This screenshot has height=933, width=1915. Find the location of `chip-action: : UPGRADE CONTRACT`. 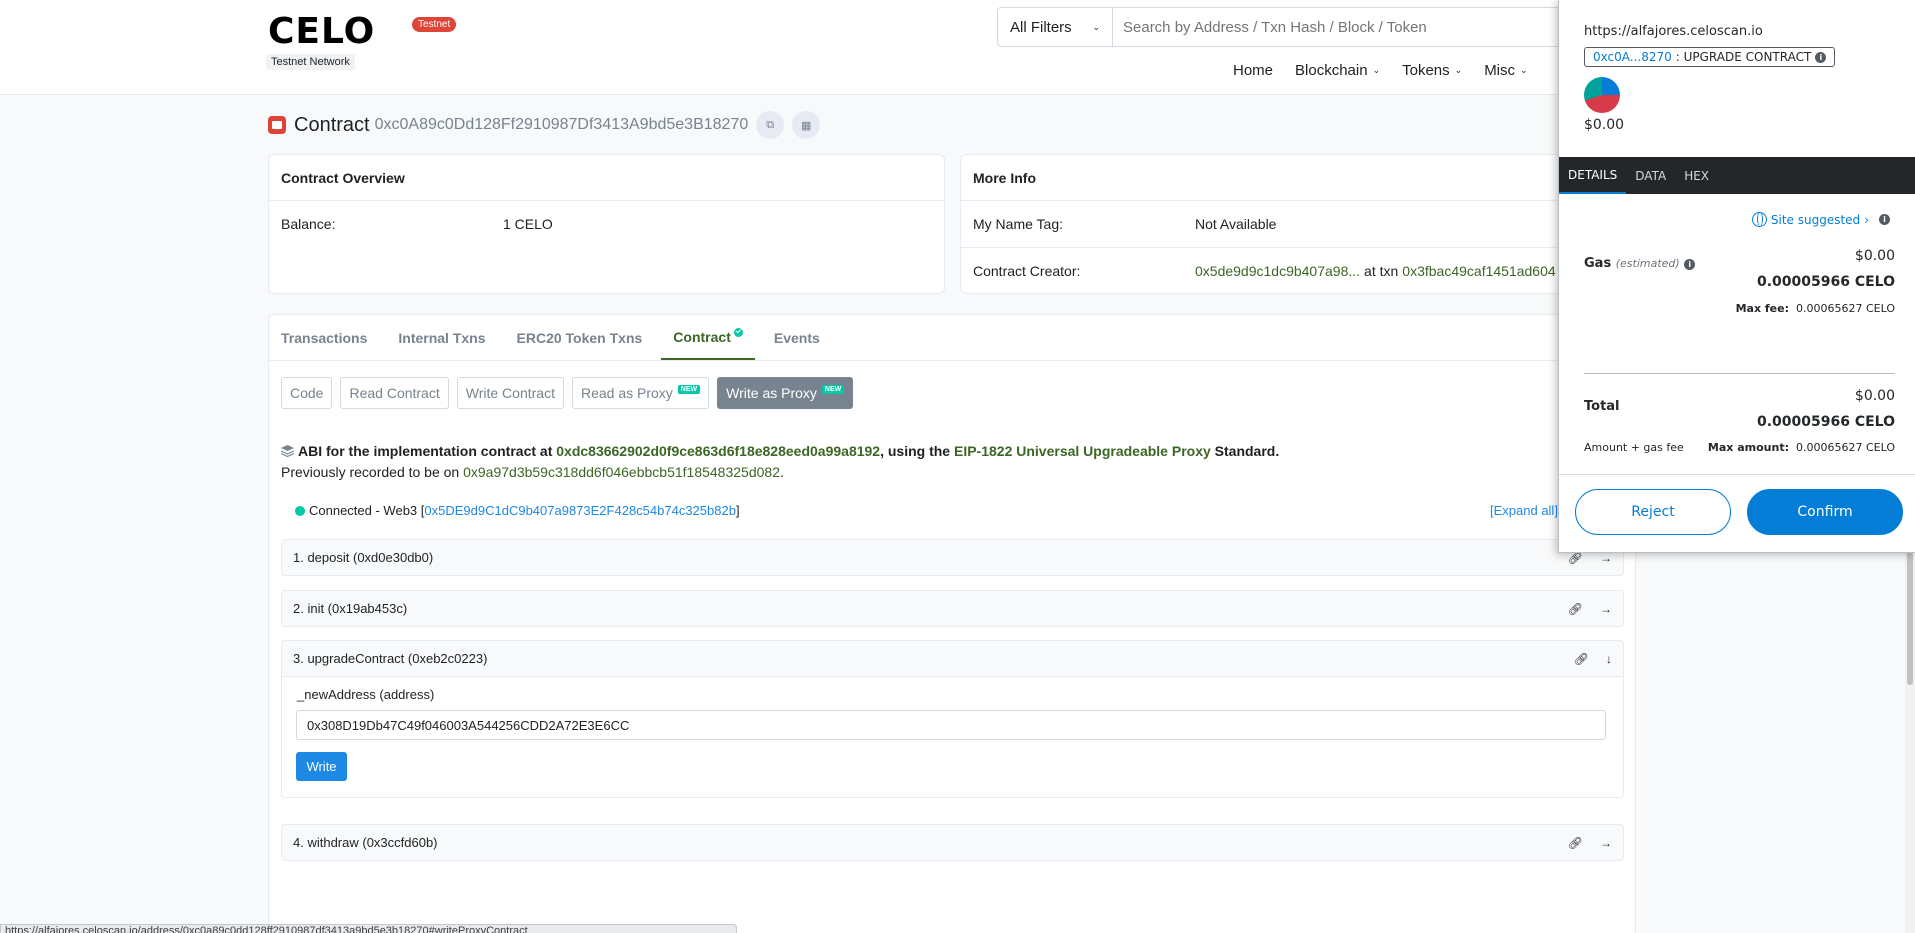

chip-action: : UPGRADE CONTRACT is located at coordinates (1743, 57).